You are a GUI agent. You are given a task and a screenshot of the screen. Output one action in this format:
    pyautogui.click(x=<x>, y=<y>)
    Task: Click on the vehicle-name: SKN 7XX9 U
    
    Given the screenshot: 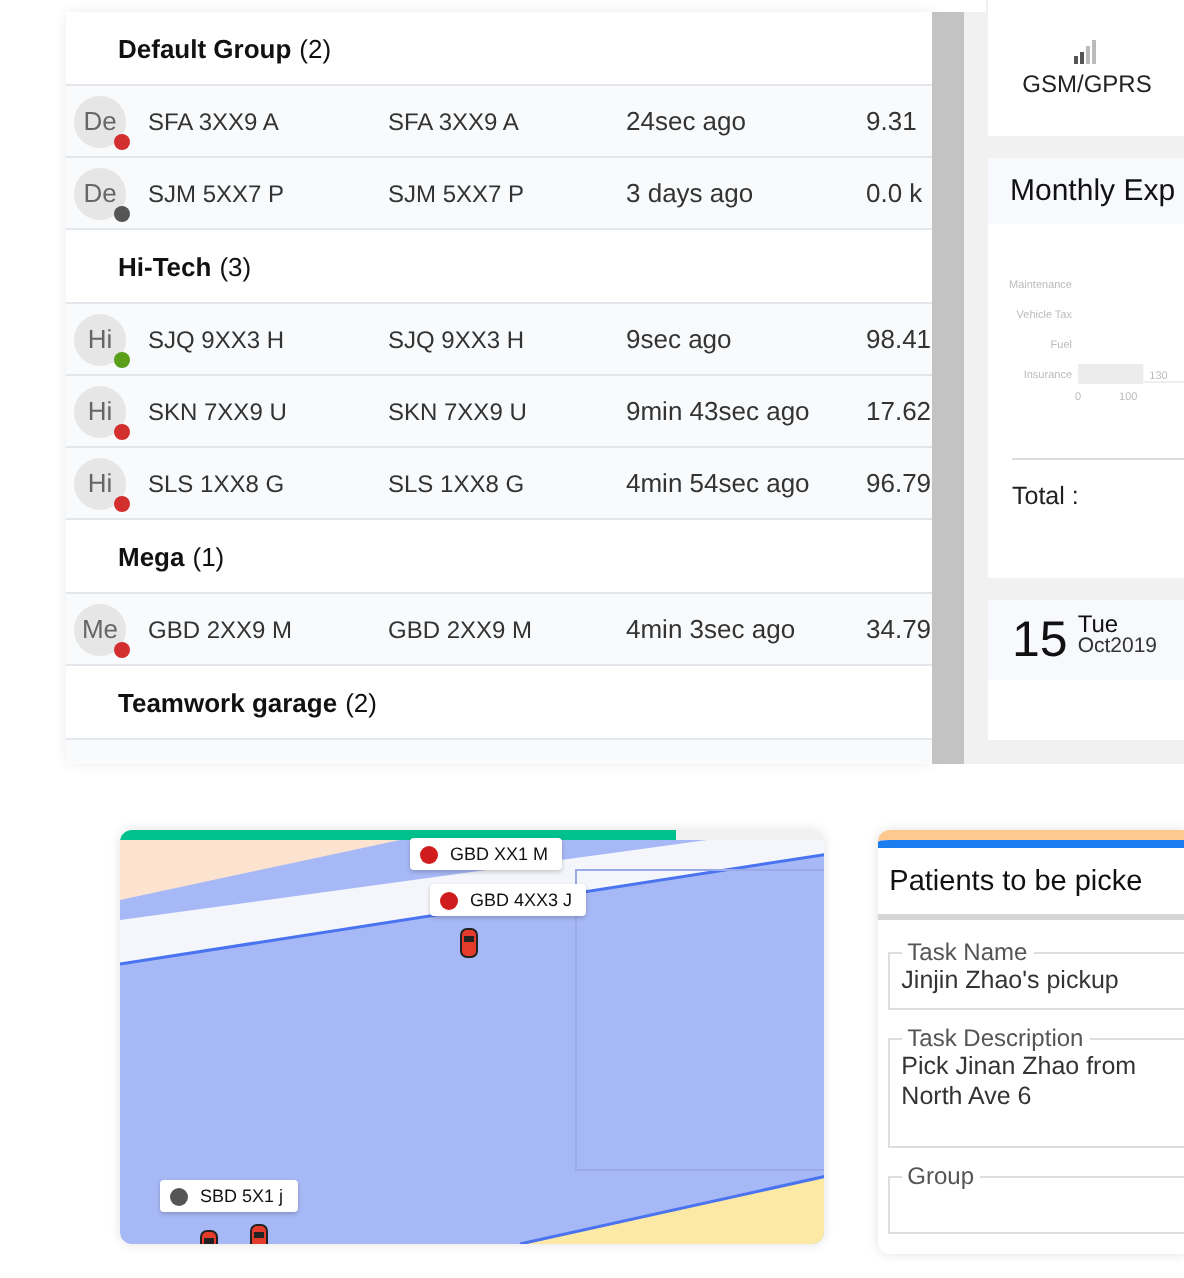 What is the action you would take?
    pyautogui.click(x=218, y=411)
    